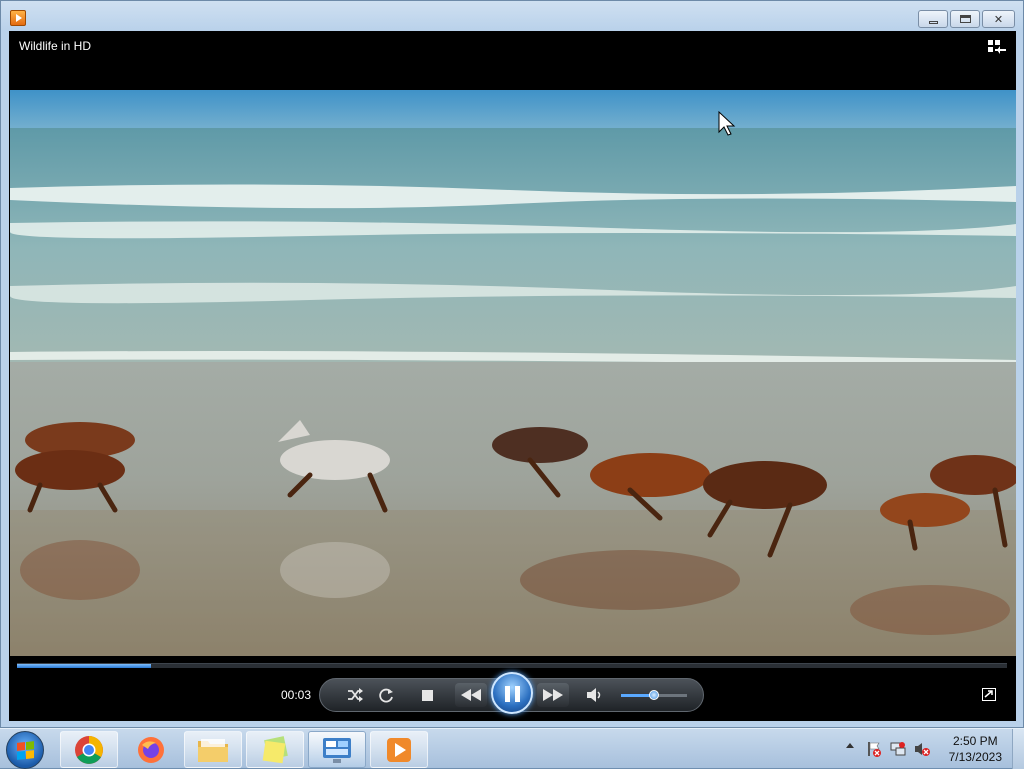  I want to click on taskbar-explorer, so click(213, 749).